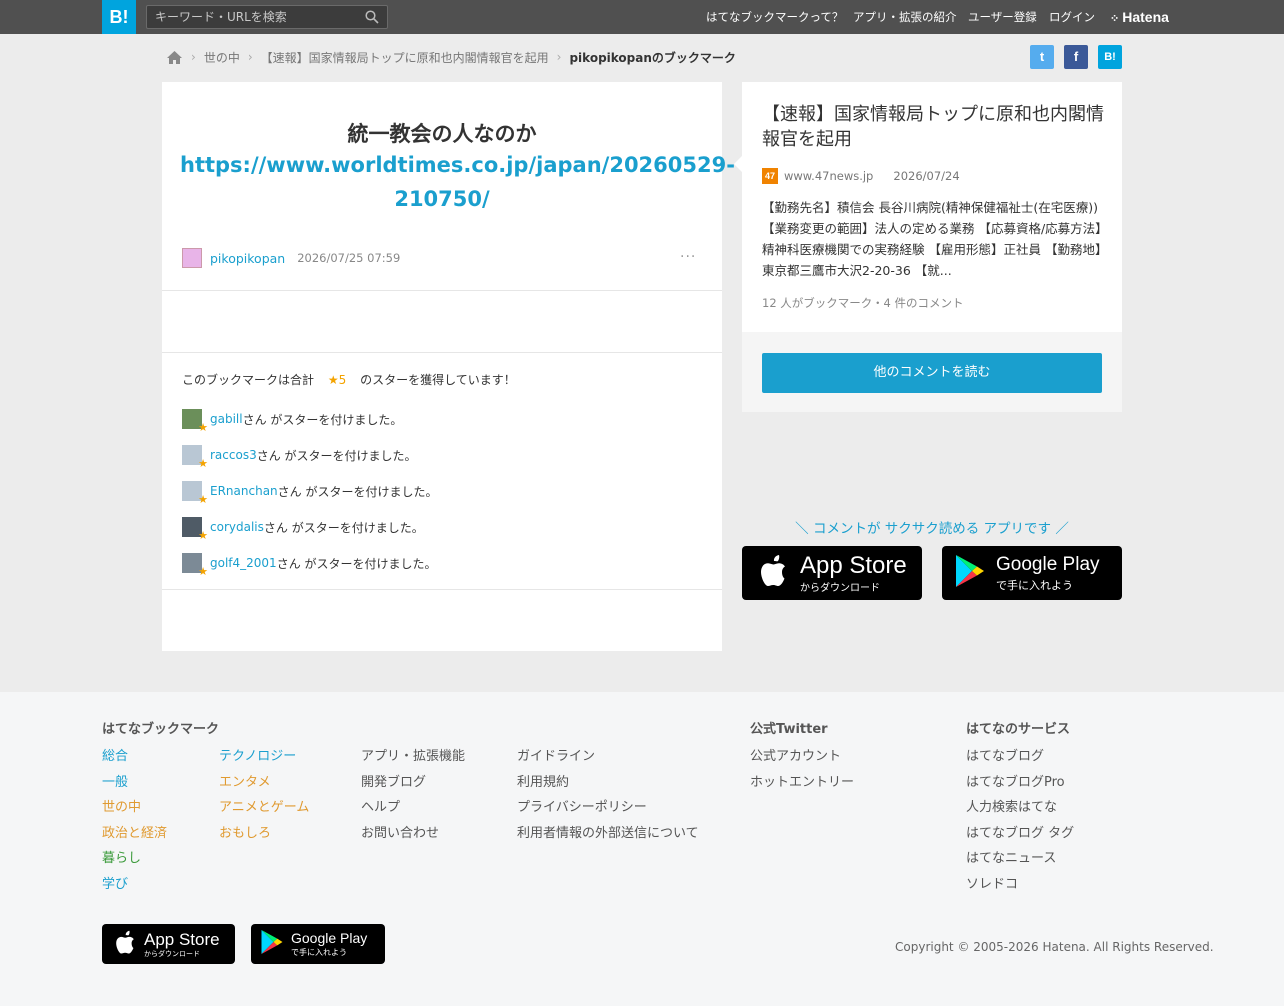 Image resolution: width=1284 pixels, height=1006 pixels. Describe the element at coordinates (608, 808) in the screenshot. I see `footer-link-privacy: プライバシーポリシー` at that location.